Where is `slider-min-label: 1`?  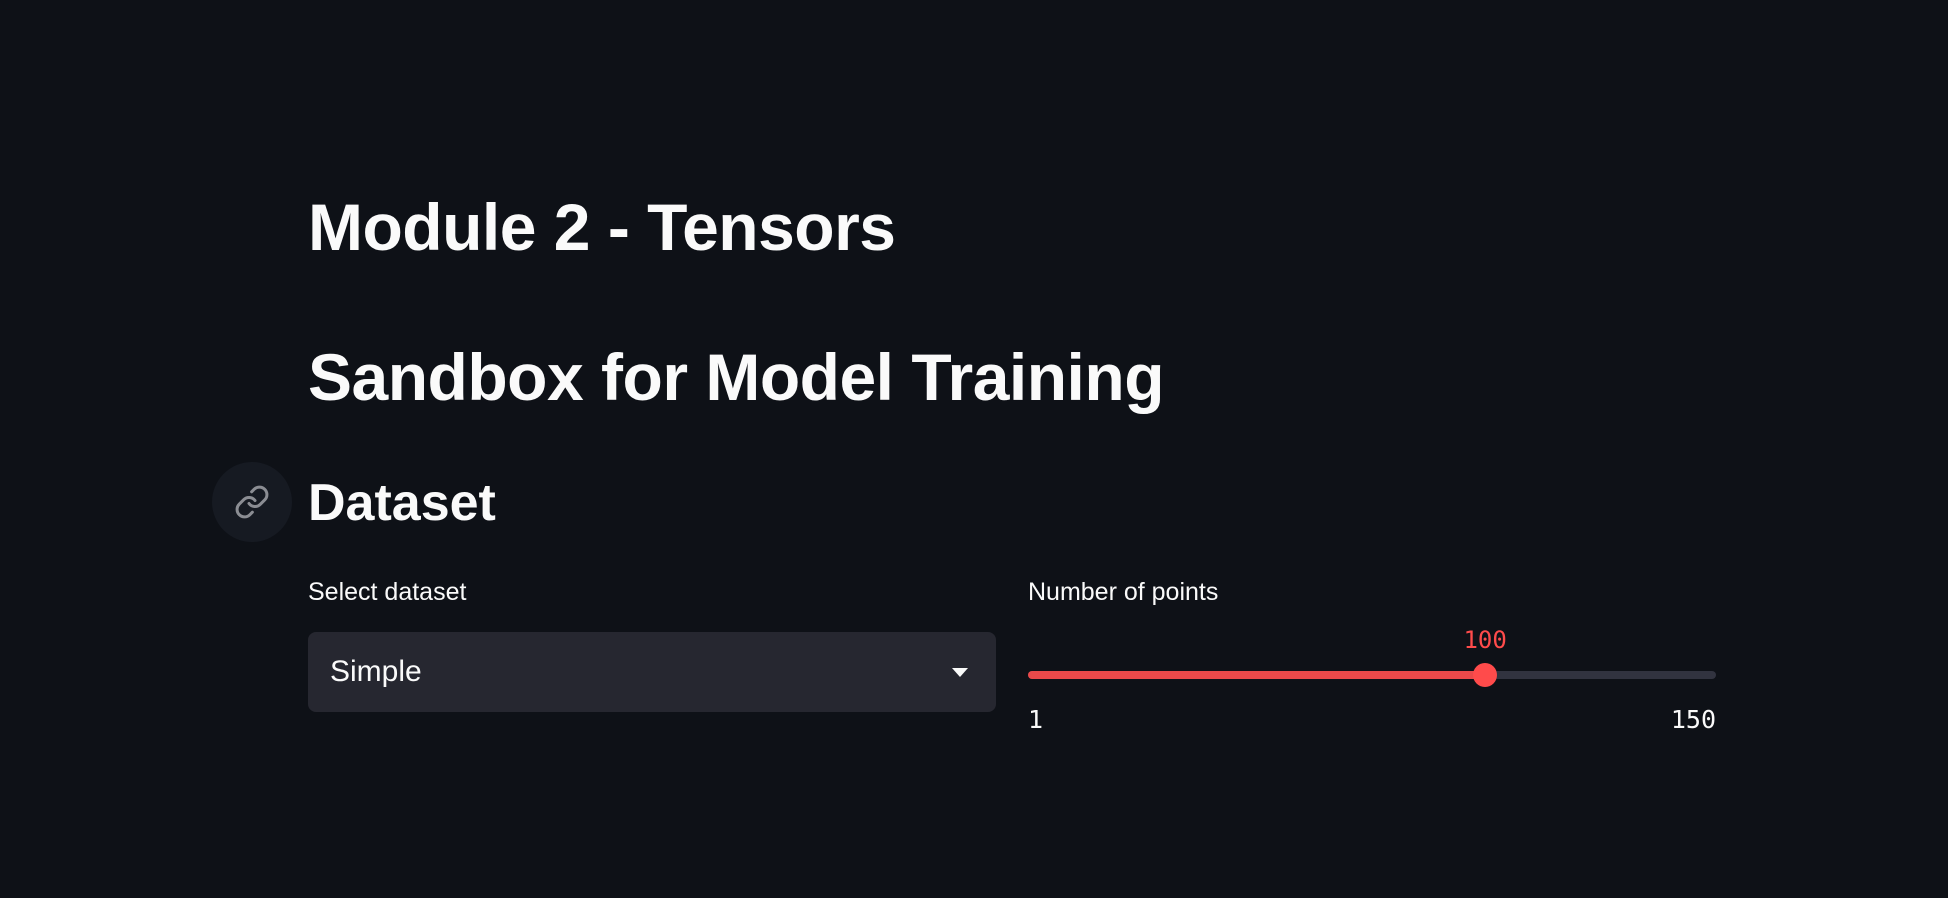 slider-min-label: 1 is located at coordinates (1036, 719).